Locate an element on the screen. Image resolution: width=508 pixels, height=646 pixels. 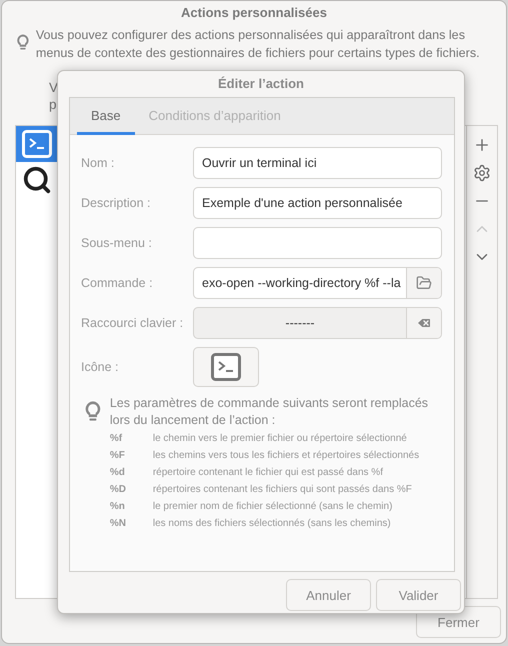
description-text: V is located at coordinates (54, 87).